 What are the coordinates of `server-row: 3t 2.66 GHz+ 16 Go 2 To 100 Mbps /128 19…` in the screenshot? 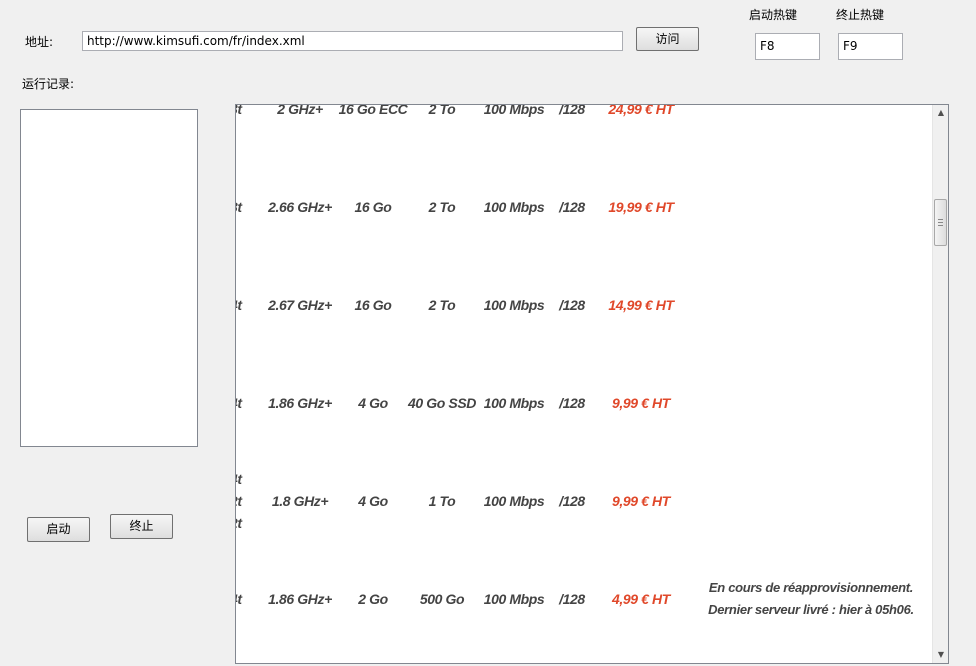 It's located at (584, 207).